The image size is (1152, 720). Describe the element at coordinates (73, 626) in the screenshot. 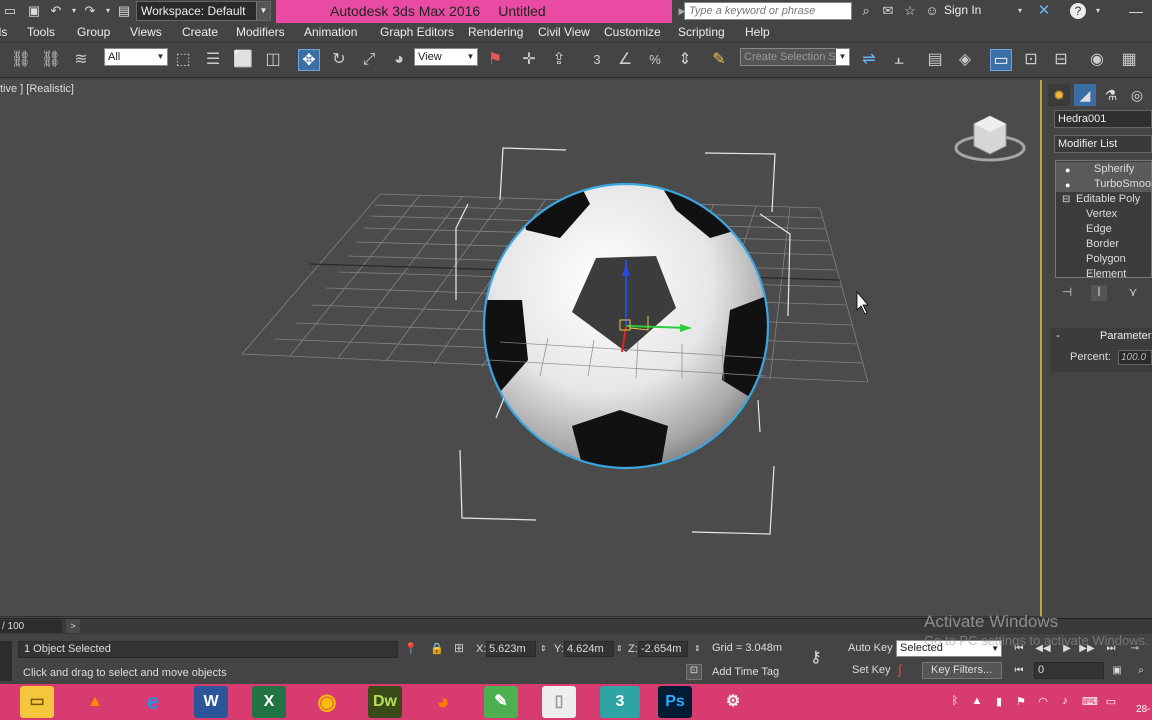

I see `time-slider-next-button: >` at that location.